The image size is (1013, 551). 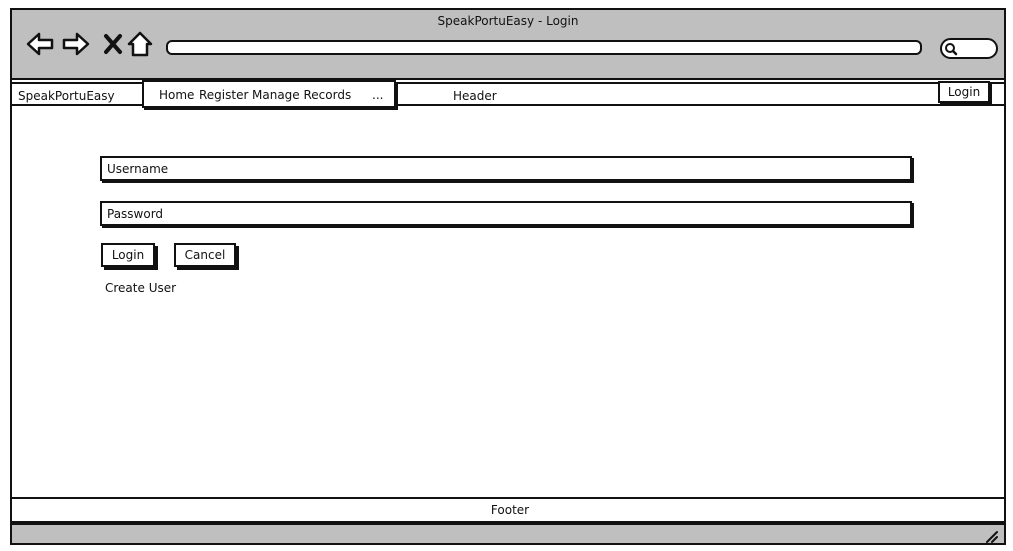 I want to click on window-title: SpeakPortuEasy - Login, so click(x=508, y=21).